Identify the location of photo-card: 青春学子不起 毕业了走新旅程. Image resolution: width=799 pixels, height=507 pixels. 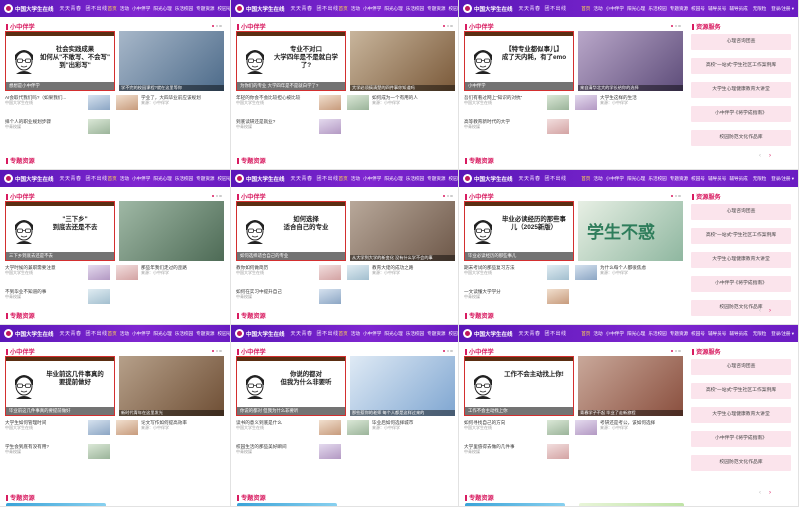
(630, 386).